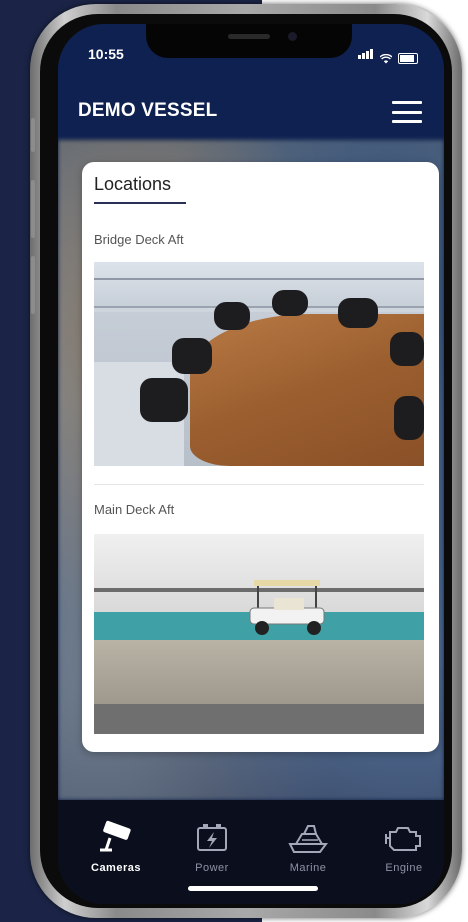  Describe the element at coordinates (249, 41) in the screenshot. I see `phone-notch` at that location.